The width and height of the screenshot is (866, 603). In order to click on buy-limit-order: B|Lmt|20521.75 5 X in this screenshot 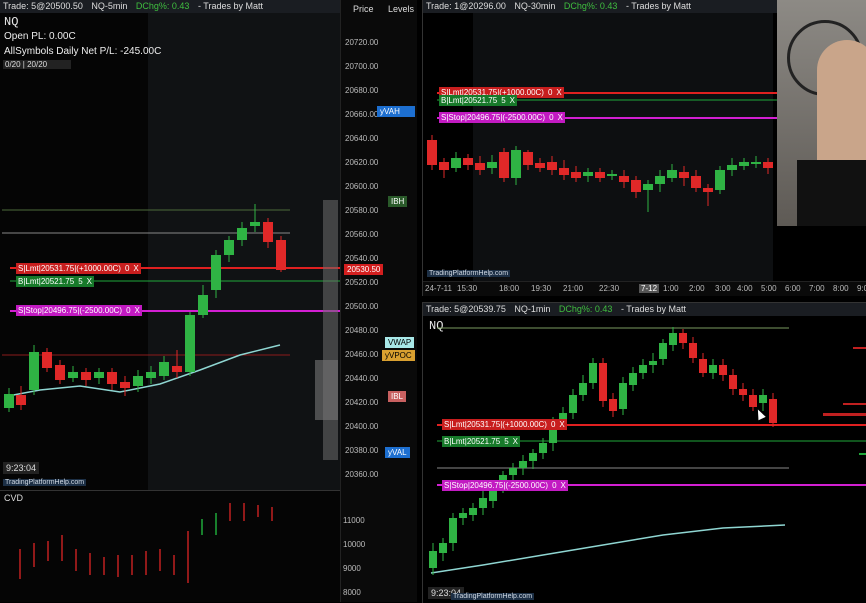, I will do `click(55, 281)`.